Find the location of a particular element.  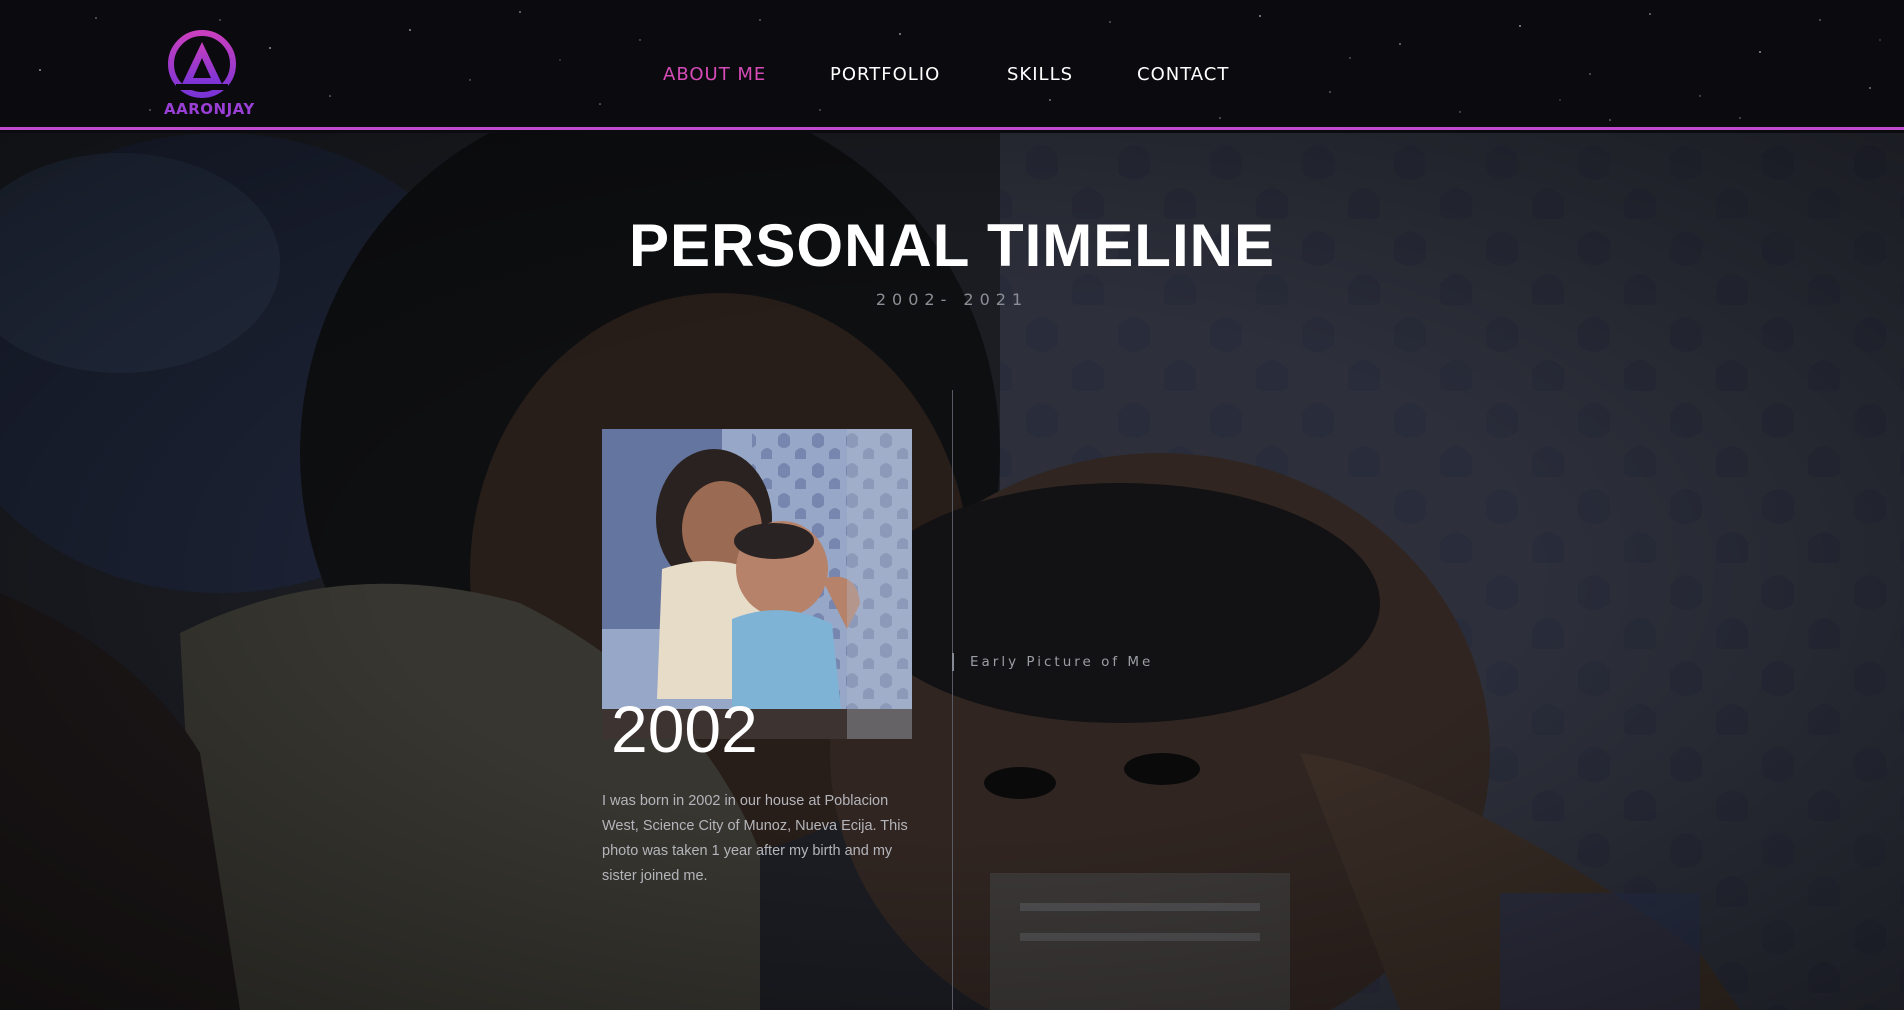

main-nav: ABOUT ME PORTFOLIO SKILLS CONTACT is located at coordinates (952, 77).